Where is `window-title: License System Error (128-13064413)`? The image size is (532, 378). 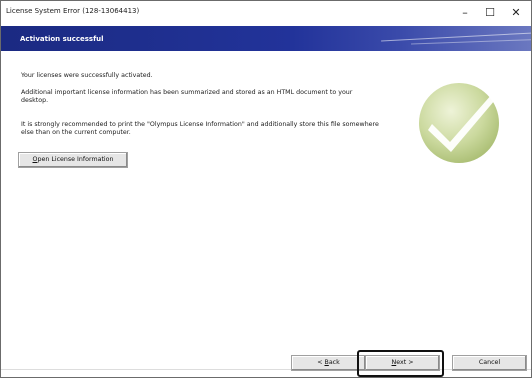
window-title: License System Error (128-13064413) is located at coordinates (73, 11).